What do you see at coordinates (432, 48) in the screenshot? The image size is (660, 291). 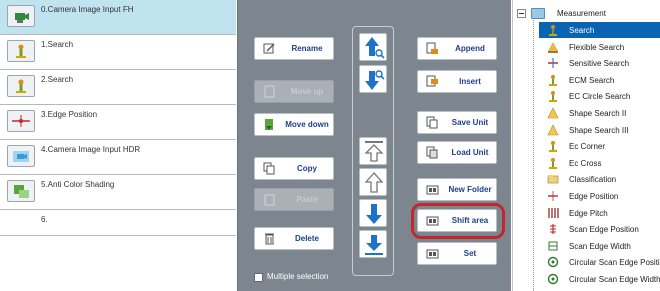 I see `append-icon` at bounding box center [432, 48].